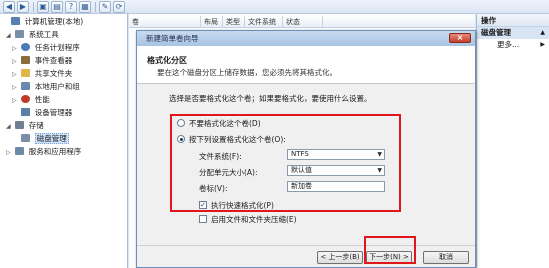 This screenshot has height=268, width=549. What do you see at coordinates (212, 22) in the screenshot?
I see `column-header-layout: 布局` at bounding box center [212, 22].